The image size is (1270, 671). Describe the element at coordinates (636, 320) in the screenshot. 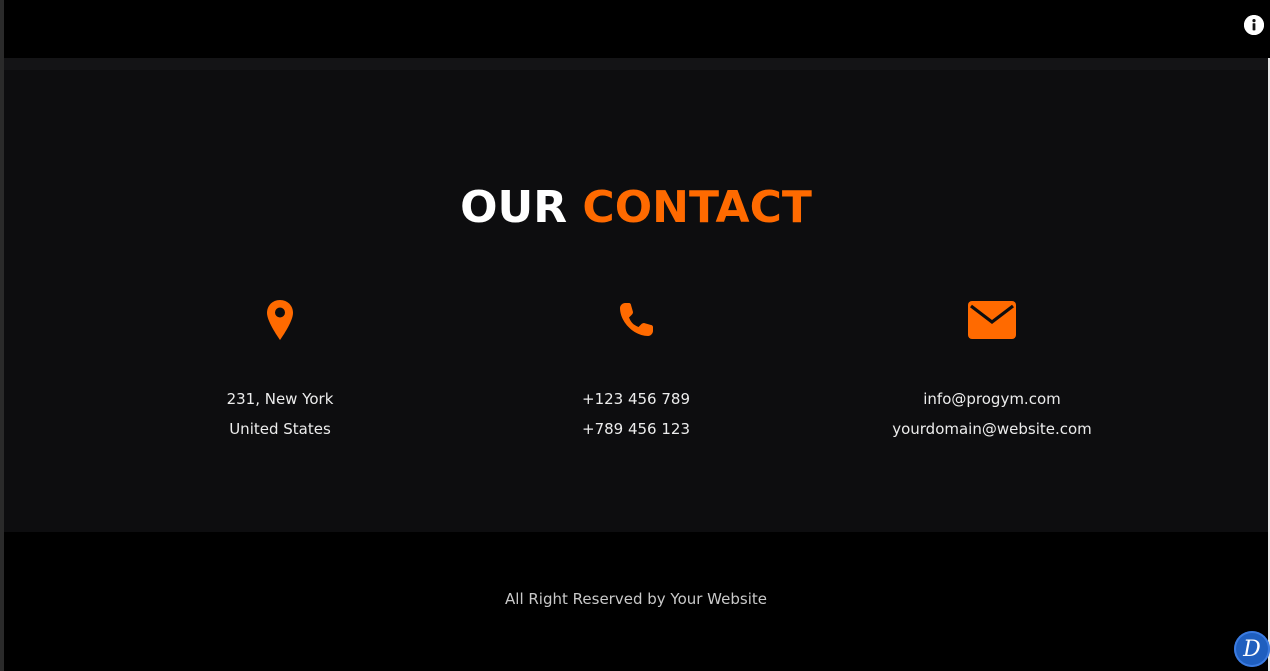

I see `phone-icon` at that location.